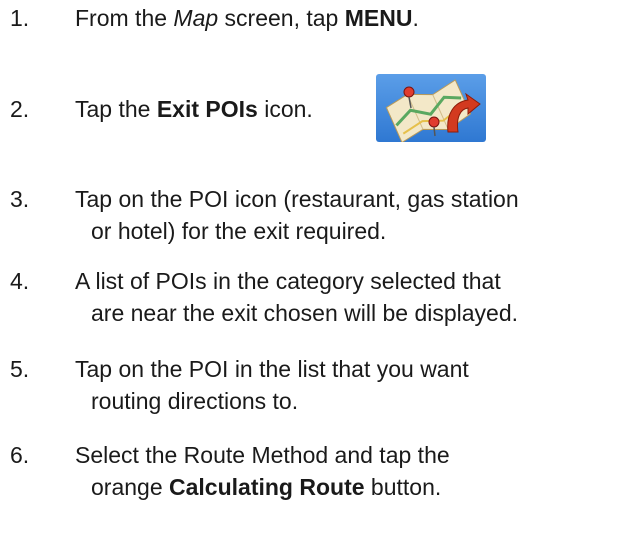 The width and height of the screenshot is (630, 542). What do you see at coordinates (20, 281) in the screenshot?
I see `step-number: 4.` at bounding box center [20, 281].